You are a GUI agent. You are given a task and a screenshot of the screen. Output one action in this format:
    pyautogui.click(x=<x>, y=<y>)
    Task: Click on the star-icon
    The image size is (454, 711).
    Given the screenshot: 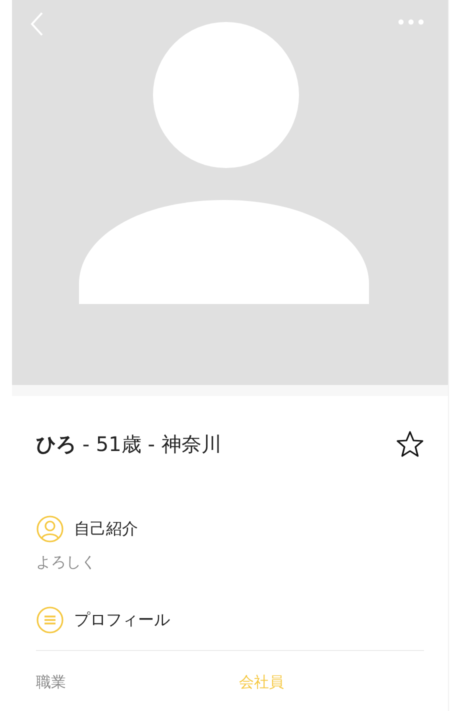 What is the action you would take?
    pyautogui.click(x=410, y=444)
    